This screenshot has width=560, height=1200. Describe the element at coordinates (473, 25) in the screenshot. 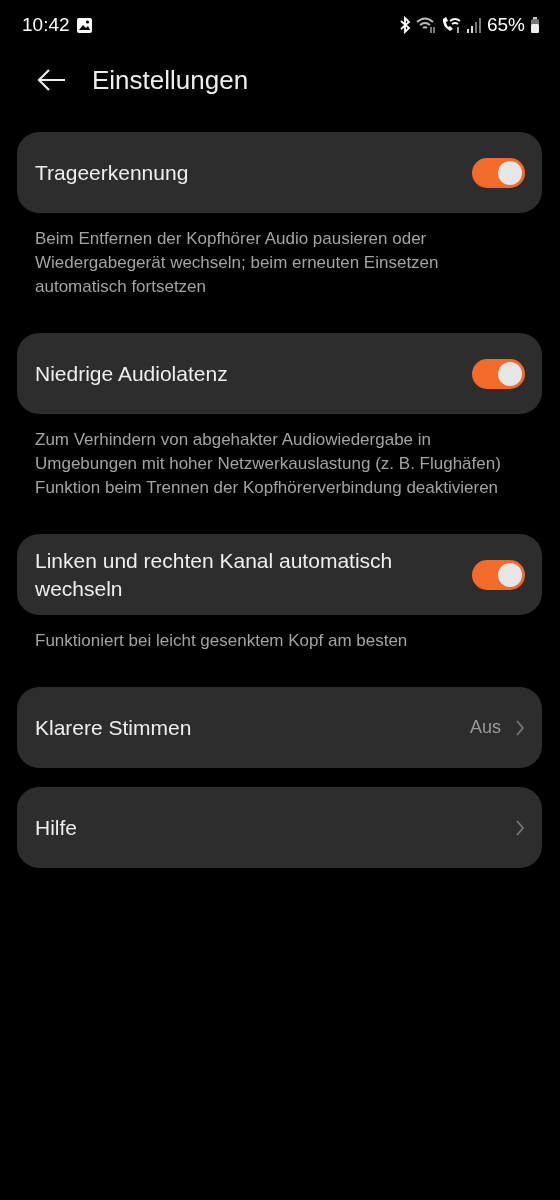

I see `signal-icon` at that location.